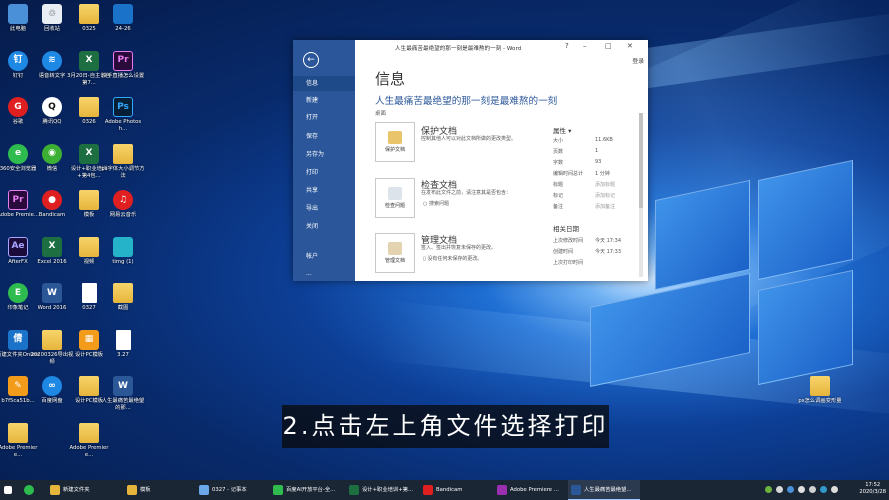  What do you see at coordinates (638, 60) in the screenshot?
I see `sign-in-link: 登录` at bounding box center [638, 60].